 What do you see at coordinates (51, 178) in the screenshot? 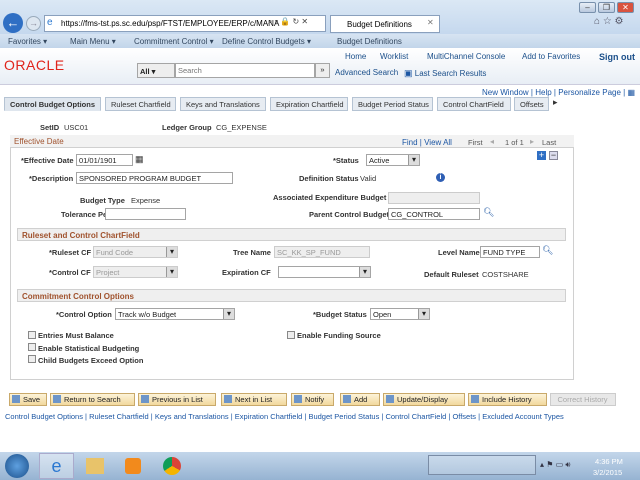
I see `description-label: *Description` at bounding box center [51, 178].